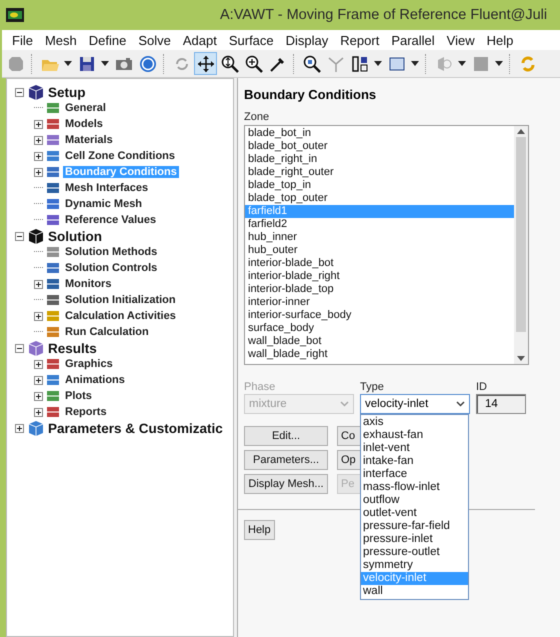  I want to click on panel-button: Op, so click(349, 460).